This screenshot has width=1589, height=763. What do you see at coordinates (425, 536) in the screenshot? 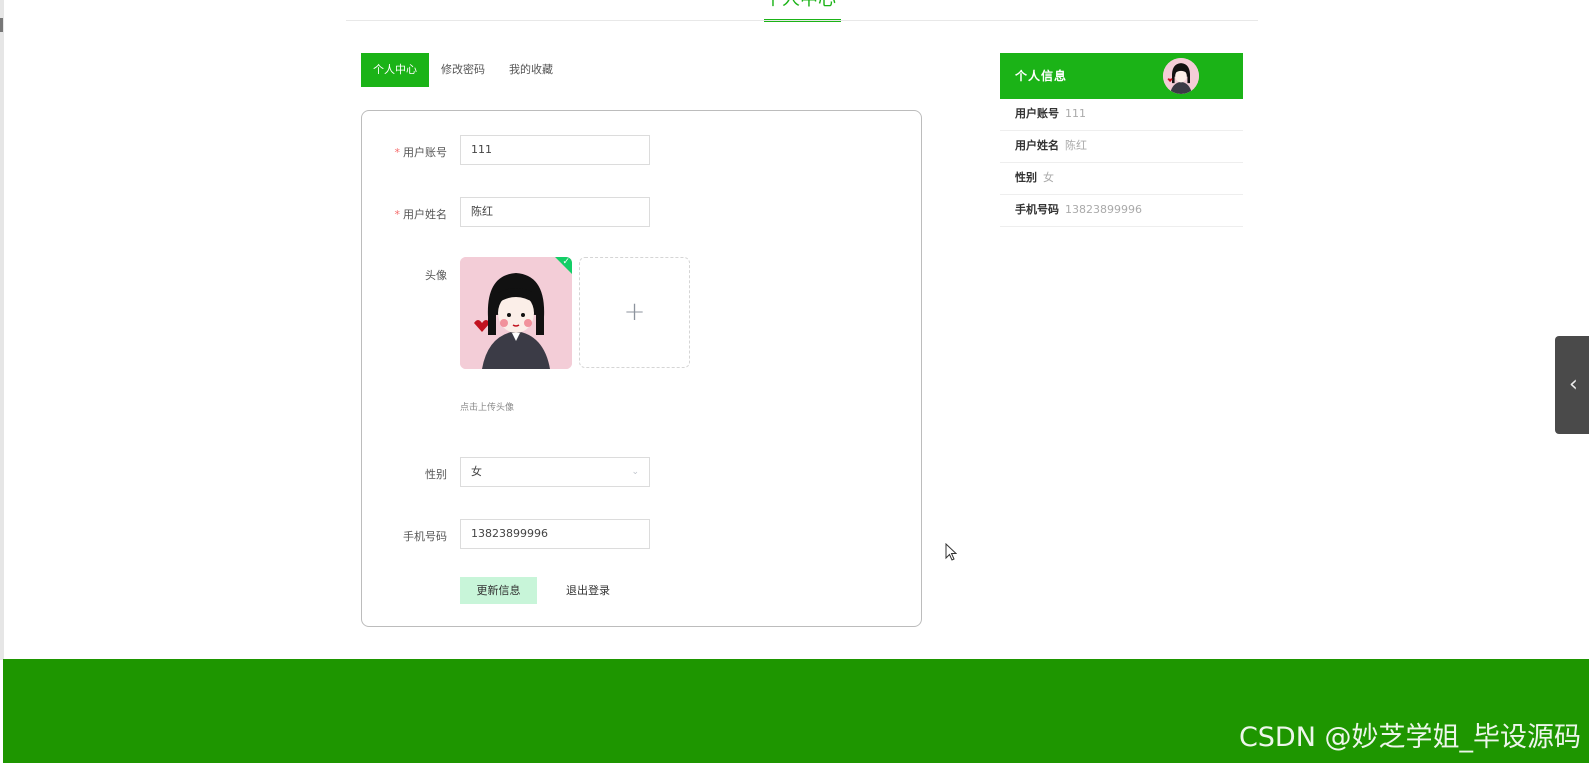
I see `phone-label: 手机号码` at bounding box center [425, 536].